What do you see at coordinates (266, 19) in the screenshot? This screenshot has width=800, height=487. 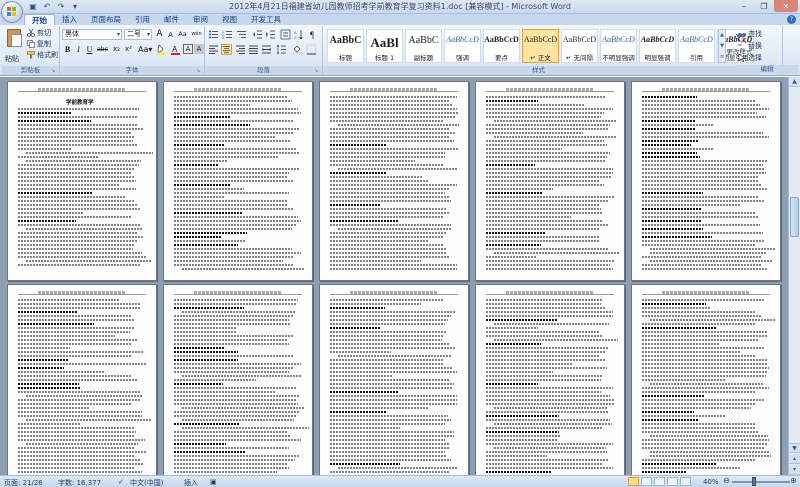 I see `tab-8: 开发工具` at bounding box center [266, 19].